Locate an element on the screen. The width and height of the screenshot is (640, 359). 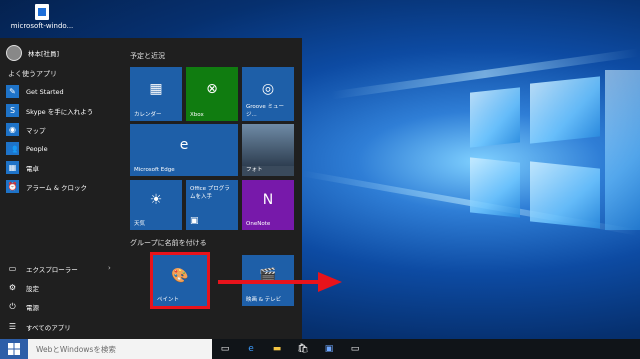
chevron-right-icon: › is located at coordinates (109, 268).